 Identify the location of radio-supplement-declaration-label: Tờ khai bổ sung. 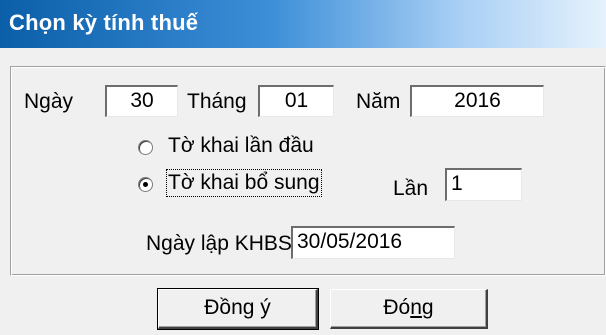
(244, 183).